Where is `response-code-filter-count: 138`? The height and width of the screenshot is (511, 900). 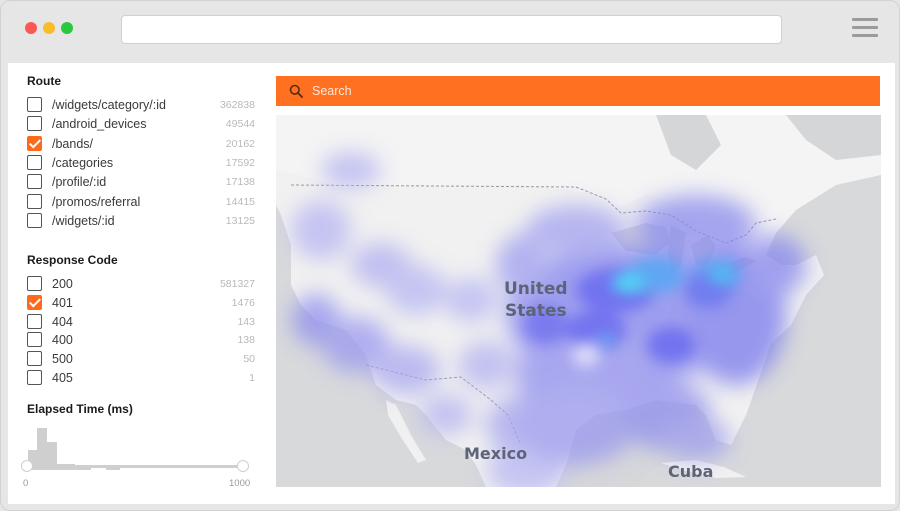 response-code-filter-count: 138 is located at coordinates (246, 340).